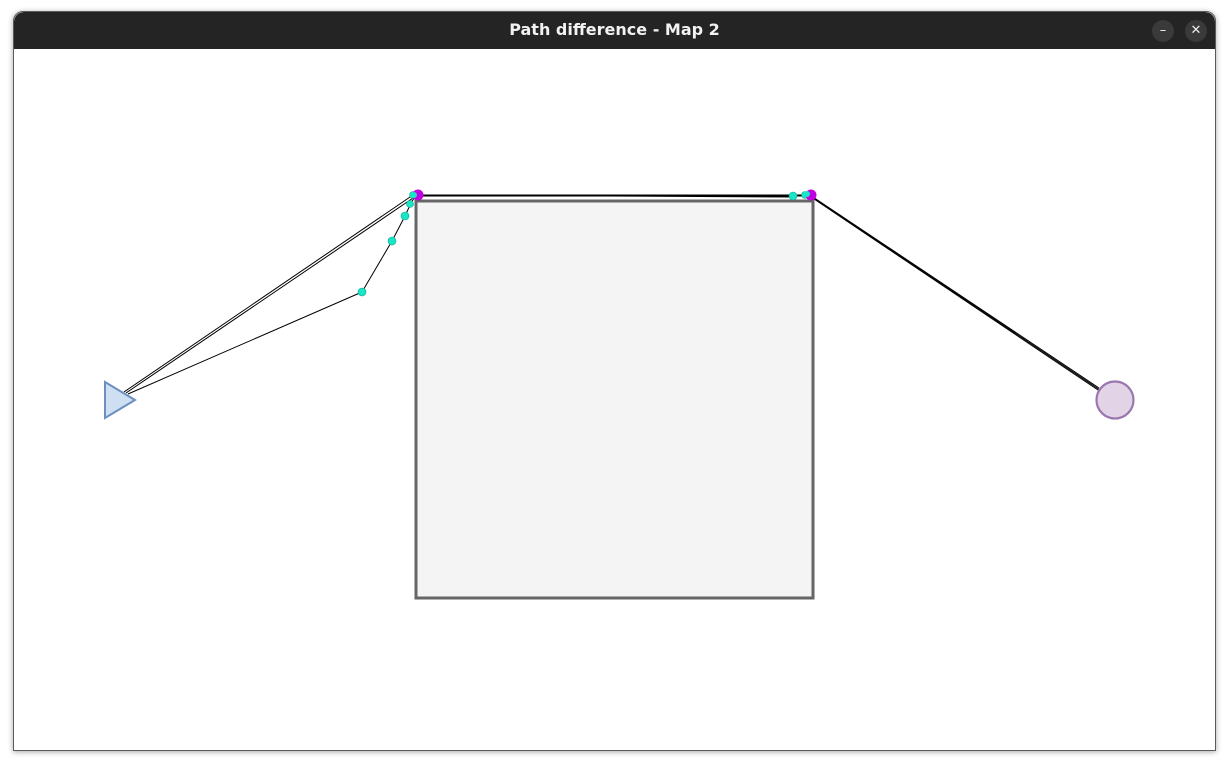 The image size is (1228, 766). I want to click on close-icon: ✕, so click(1196, 30).